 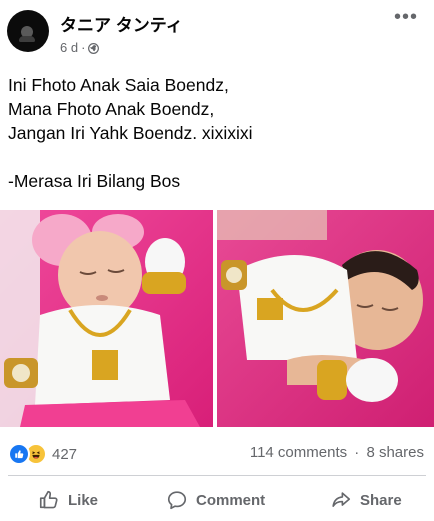 What do you see at coordinates (28, 31) in the screenshot?
I see `avatar` at bounding box center [28, 31].